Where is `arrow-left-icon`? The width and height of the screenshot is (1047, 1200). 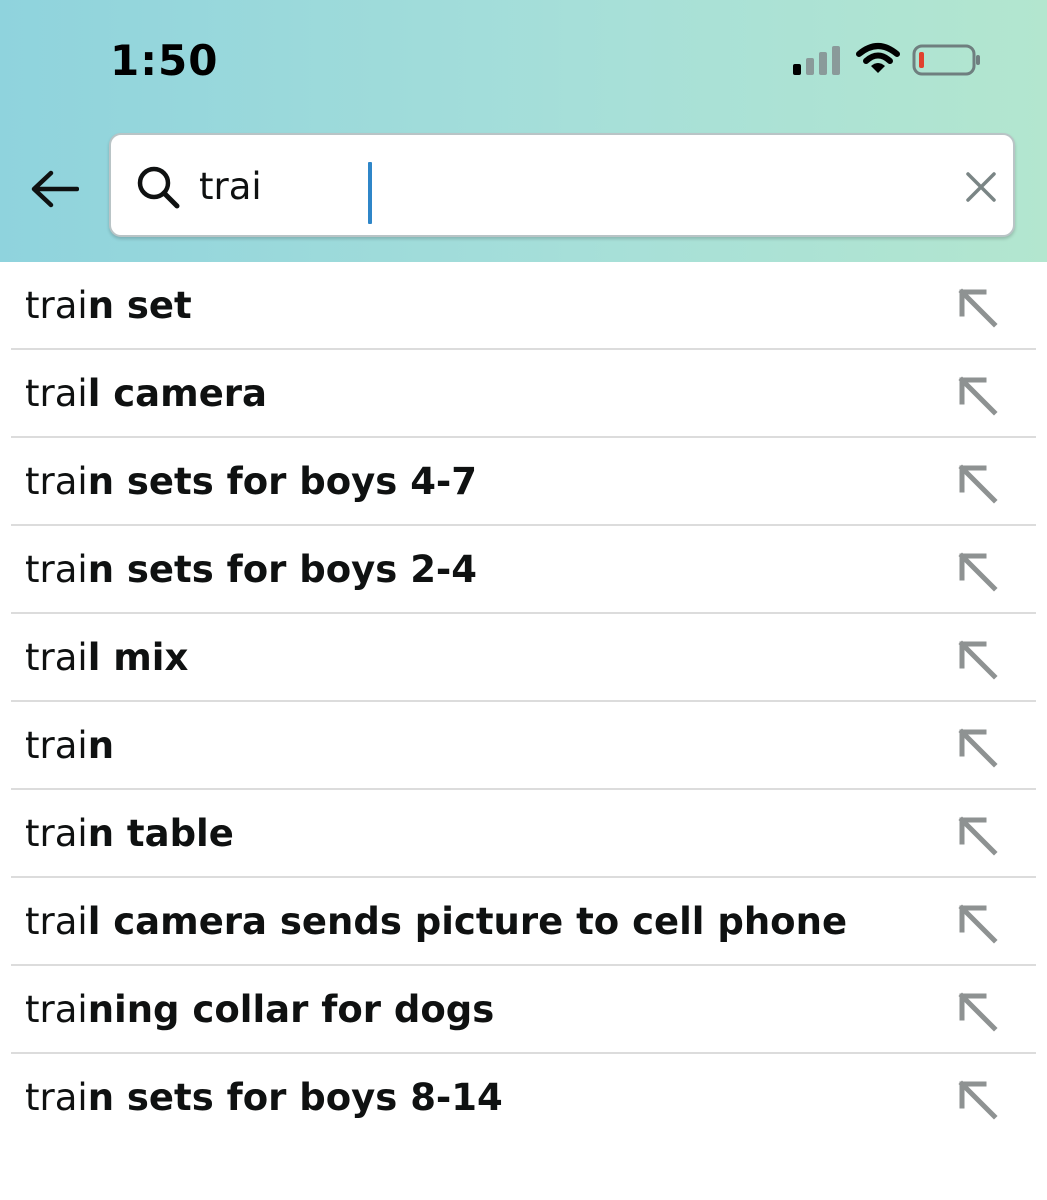 arrow-left-icon is located at coordinates (55, 189).